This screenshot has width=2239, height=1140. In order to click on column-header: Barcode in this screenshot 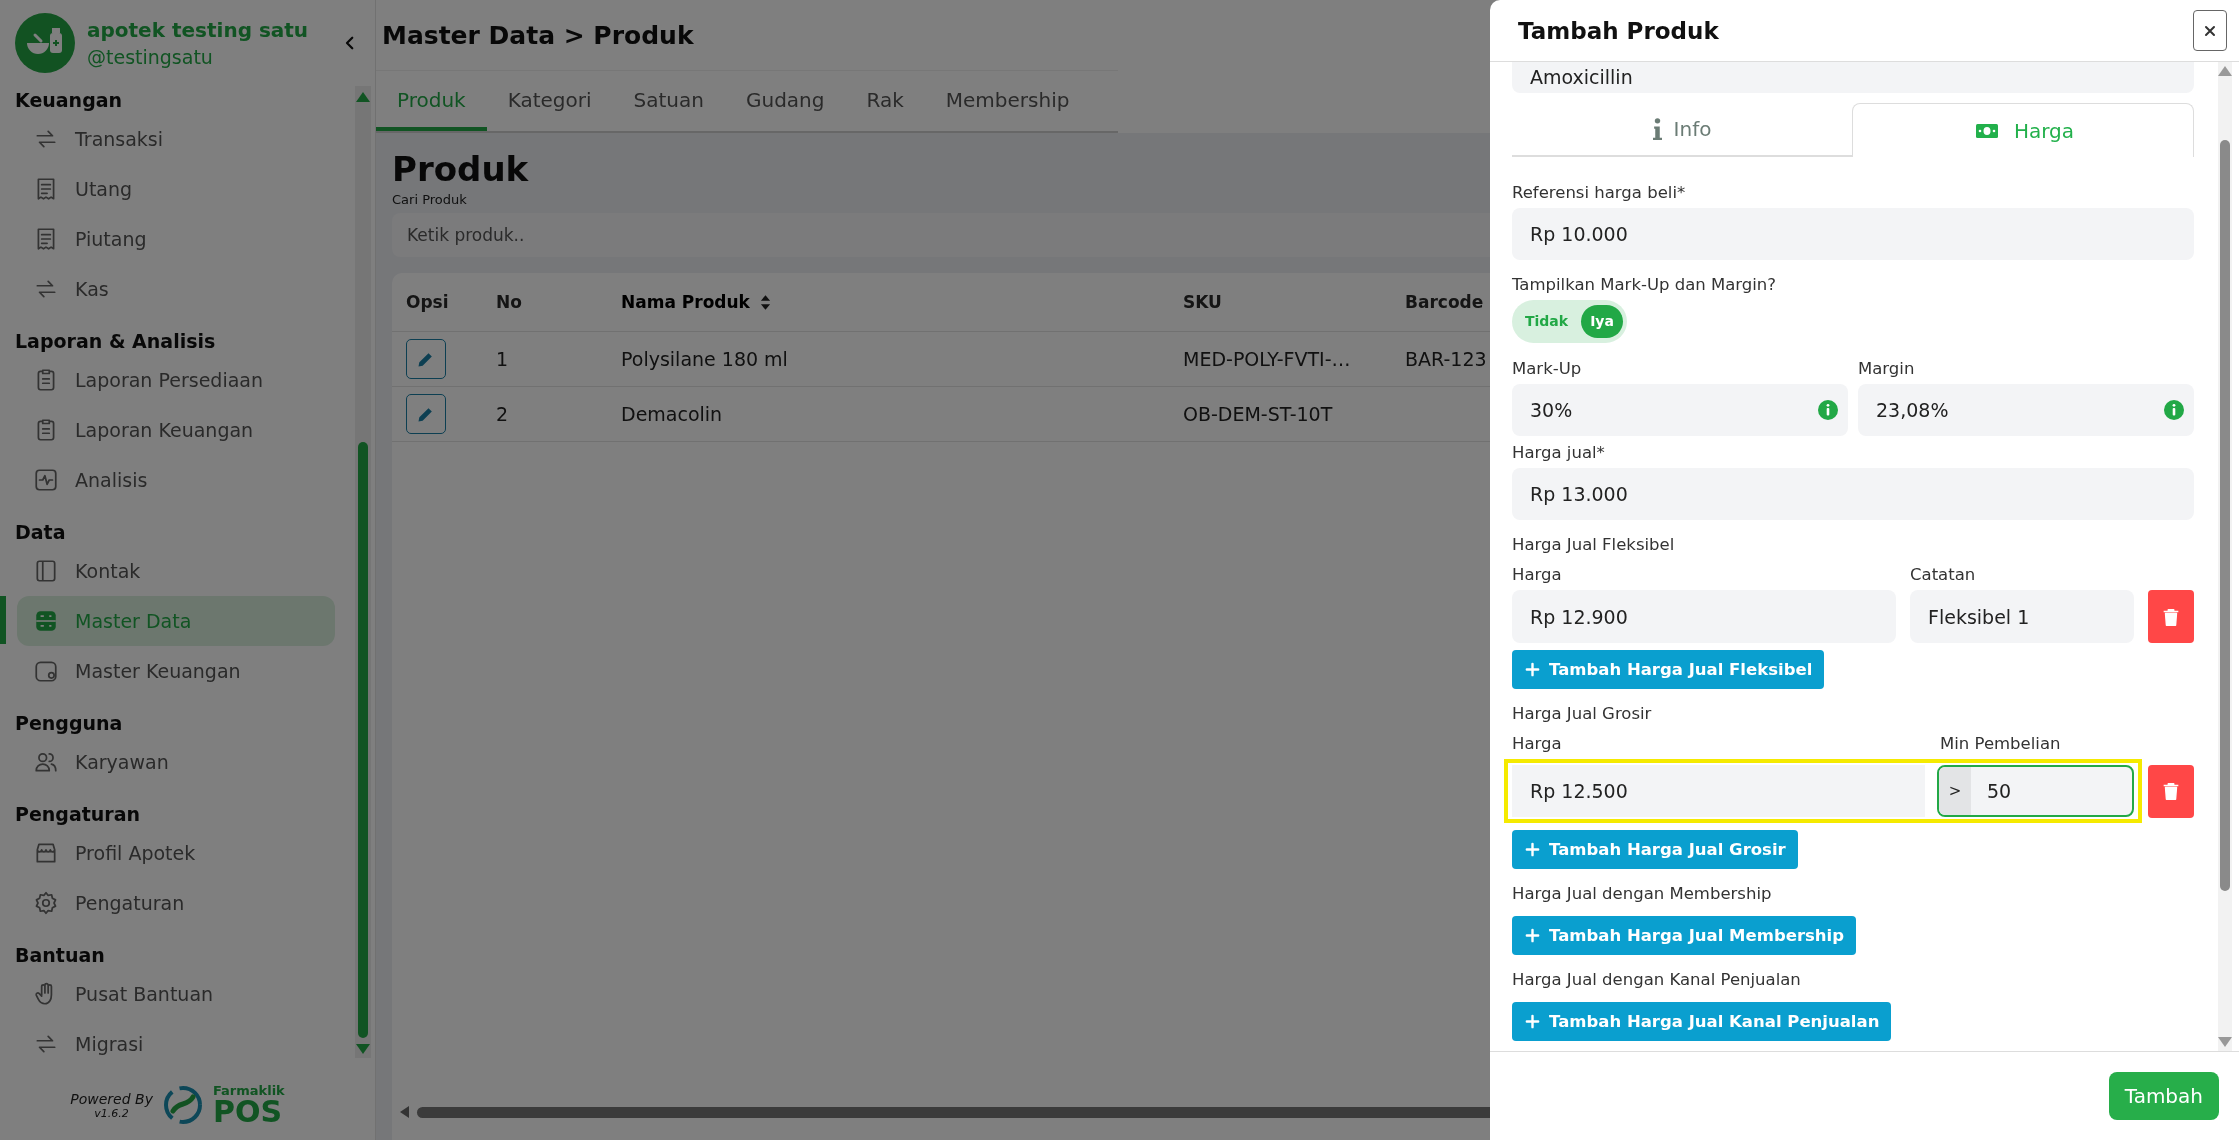, I will do `click(1444, 302)`.